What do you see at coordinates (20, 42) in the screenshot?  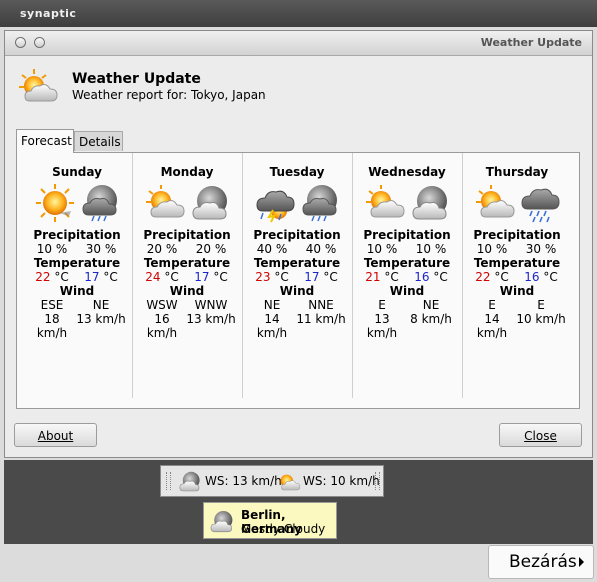 I see `close-window-icon` at bounding box center [20, 42].